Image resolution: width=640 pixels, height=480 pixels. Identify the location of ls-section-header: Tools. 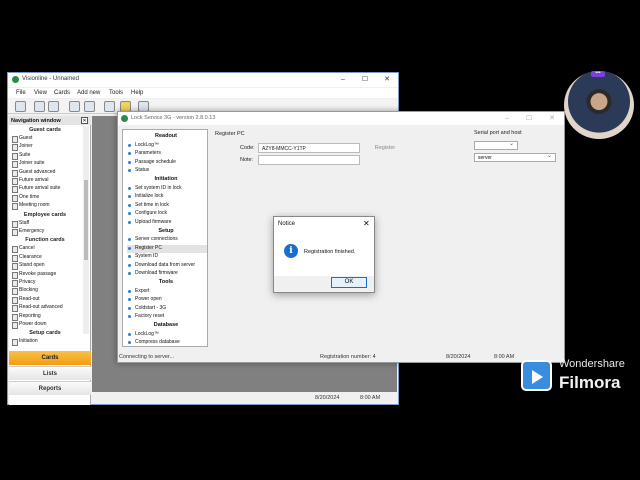
(166, 282).